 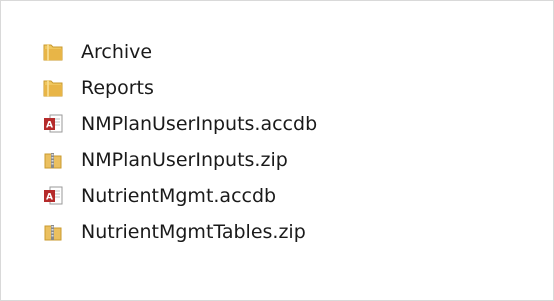 I want to click on list-item-nutrientmgmt-accdb: A NutrientMgmt.accdb, so click(x=231, y=196).